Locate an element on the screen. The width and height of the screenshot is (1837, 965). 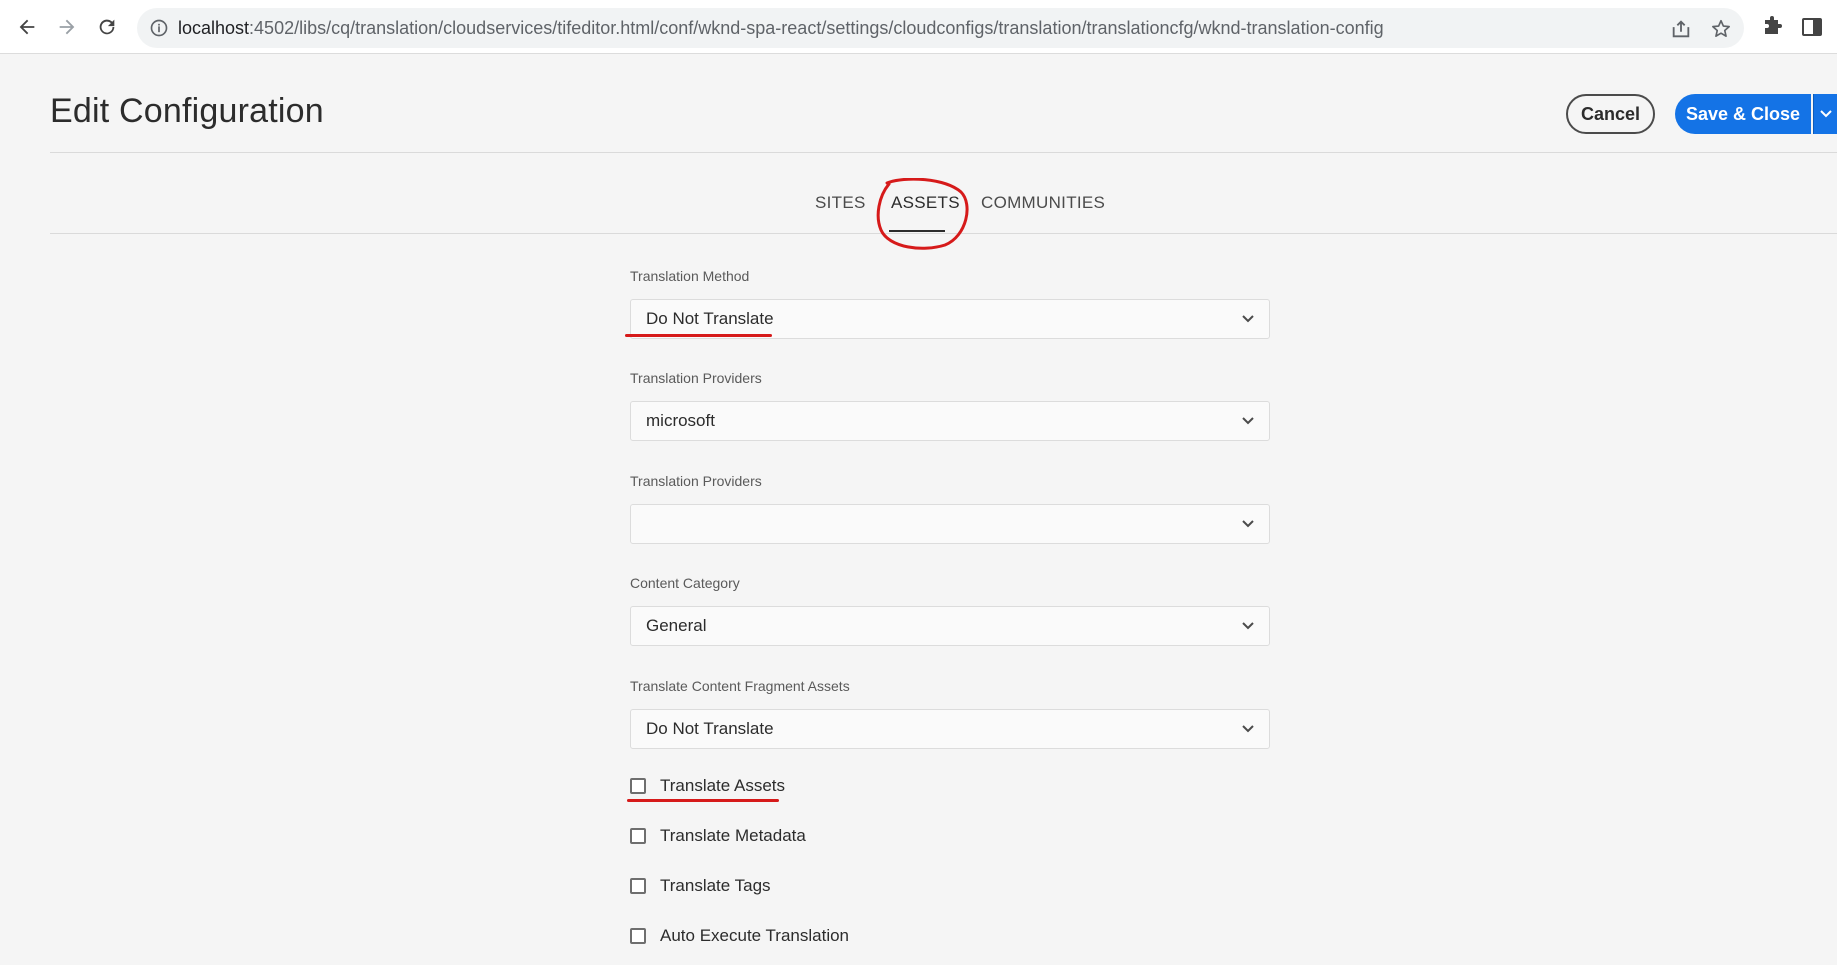
content-category-label: Content Category is located at coordinates (685, 583).